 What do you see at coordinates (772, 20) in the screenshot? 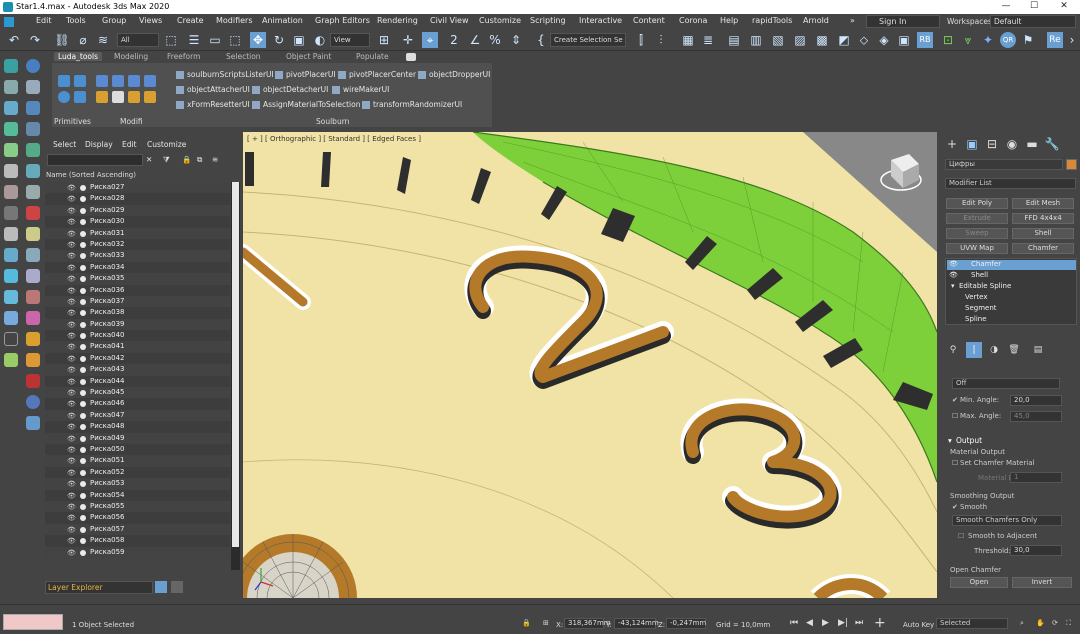
I see `menu-rapidtools: rapidTools` at bounding box center [772, 20].